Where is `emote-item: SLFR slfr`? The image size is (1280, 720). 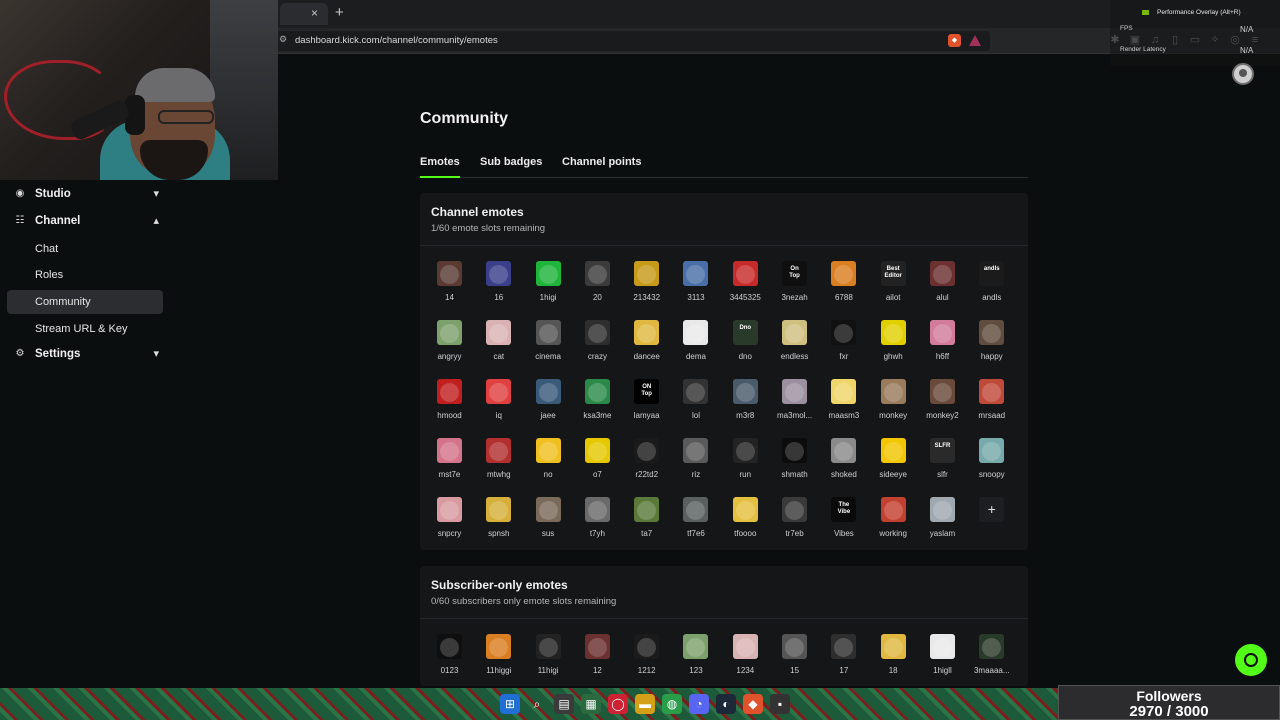 emote-item: SLFR slfr is located at coordinates (942, 456).